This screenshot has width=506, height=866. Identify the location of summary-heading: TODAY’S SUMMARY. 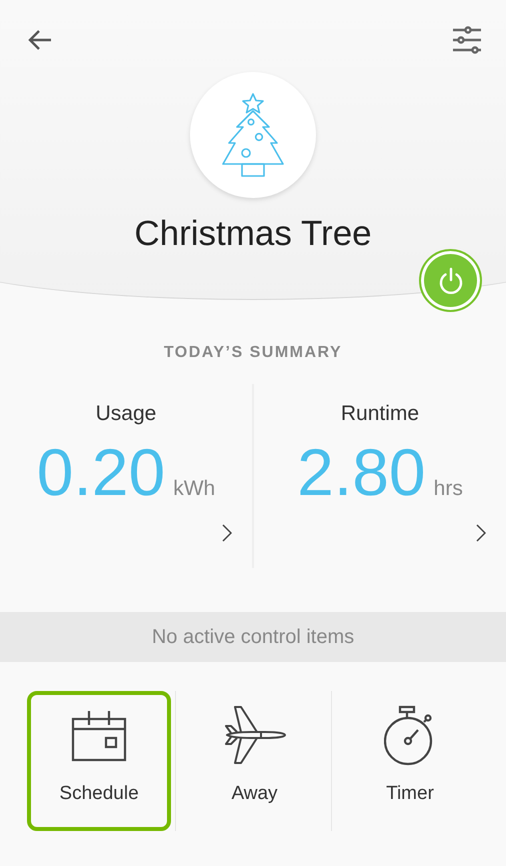
(253, 353).